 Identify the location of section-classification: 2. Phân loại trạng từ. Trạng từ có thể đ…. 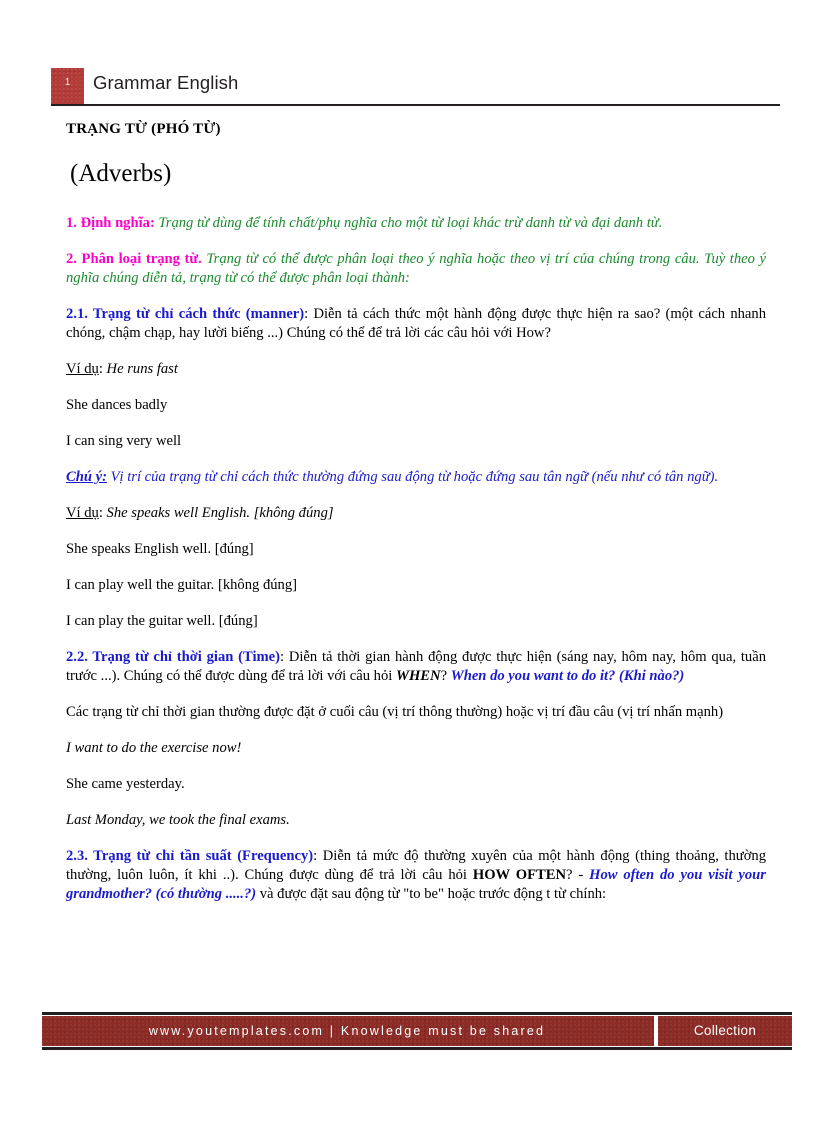
(416, 269).